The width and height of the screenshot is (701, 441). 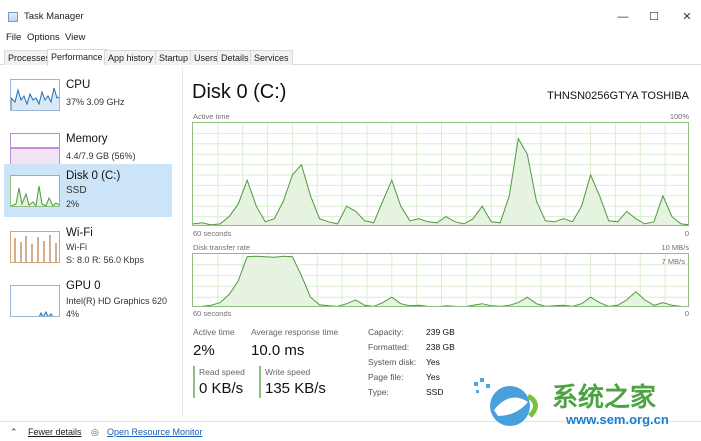 What do you see at coordinates (211, 116) in the screenshot?
I see `active-time-graph-label: Active time` at bounding box center [211, 116].